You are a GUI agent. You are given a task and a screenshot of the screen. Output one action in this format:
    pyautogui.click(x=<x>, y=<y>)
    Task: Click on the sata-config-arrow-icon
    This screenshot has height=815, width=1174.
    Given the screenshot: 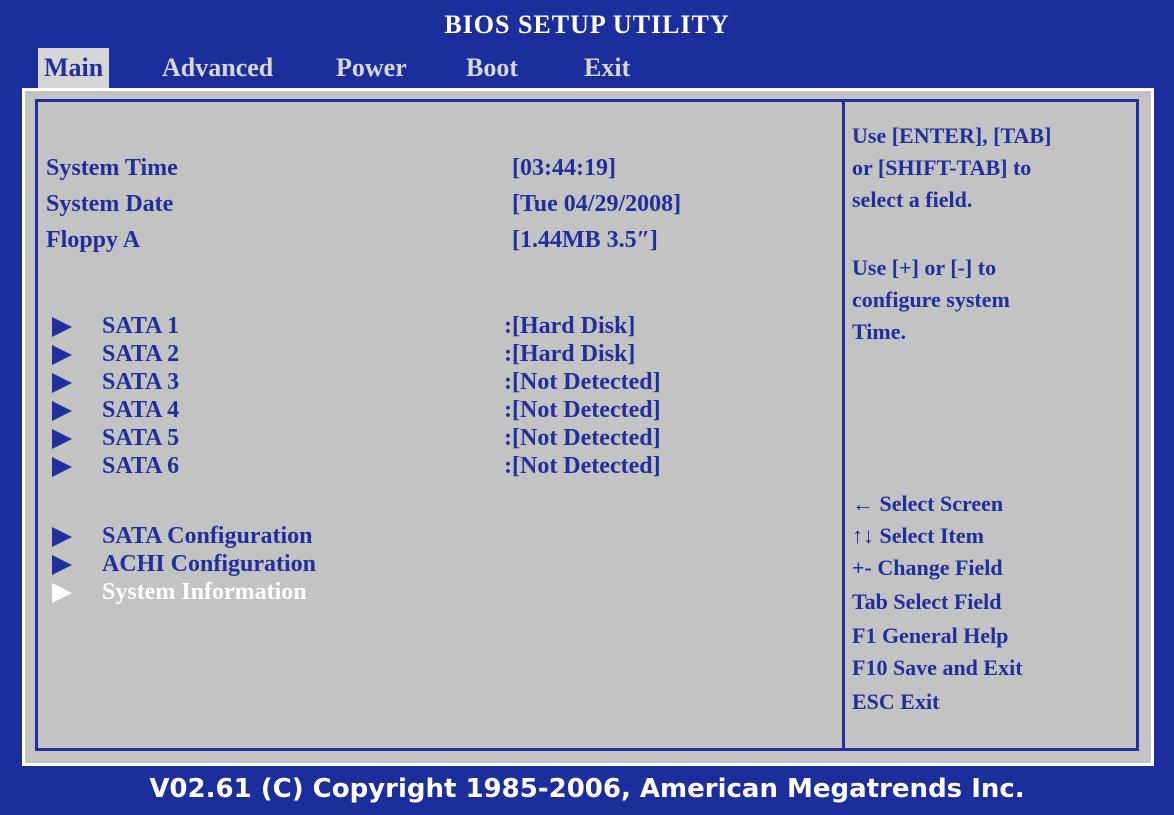 What is the action you would take?
    pyautogui.click(x=62, y=537)
    